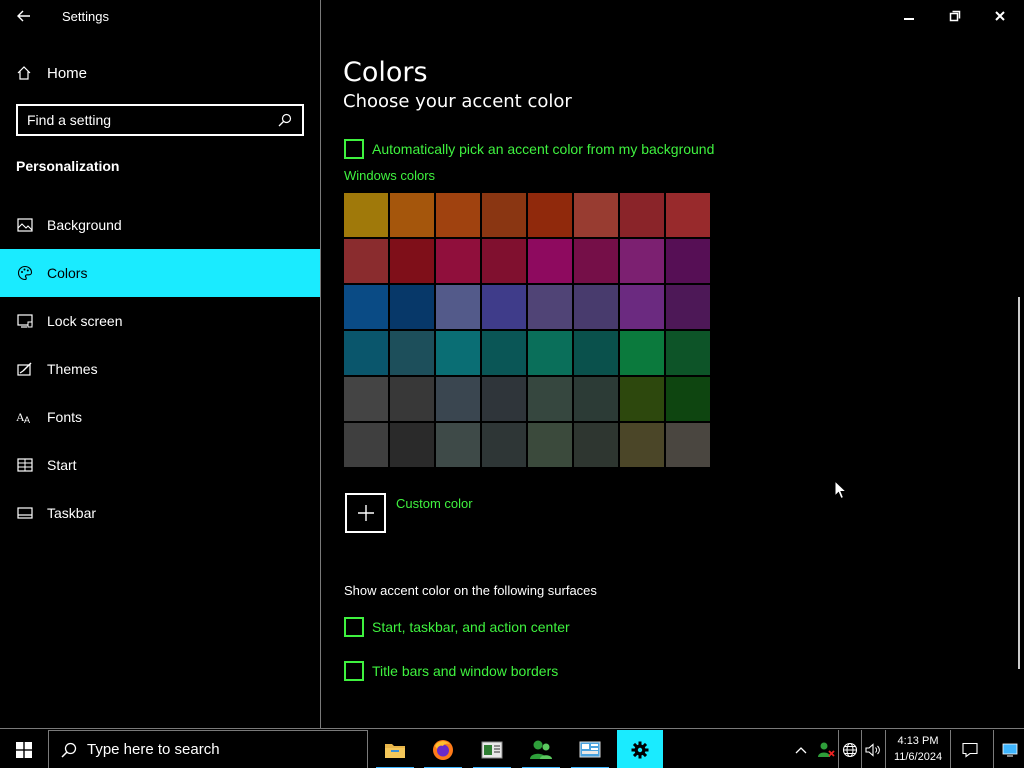 This screenshot has height=768, width=1024. I want to click on taskbar-app-control-panel, so click(590, 749).